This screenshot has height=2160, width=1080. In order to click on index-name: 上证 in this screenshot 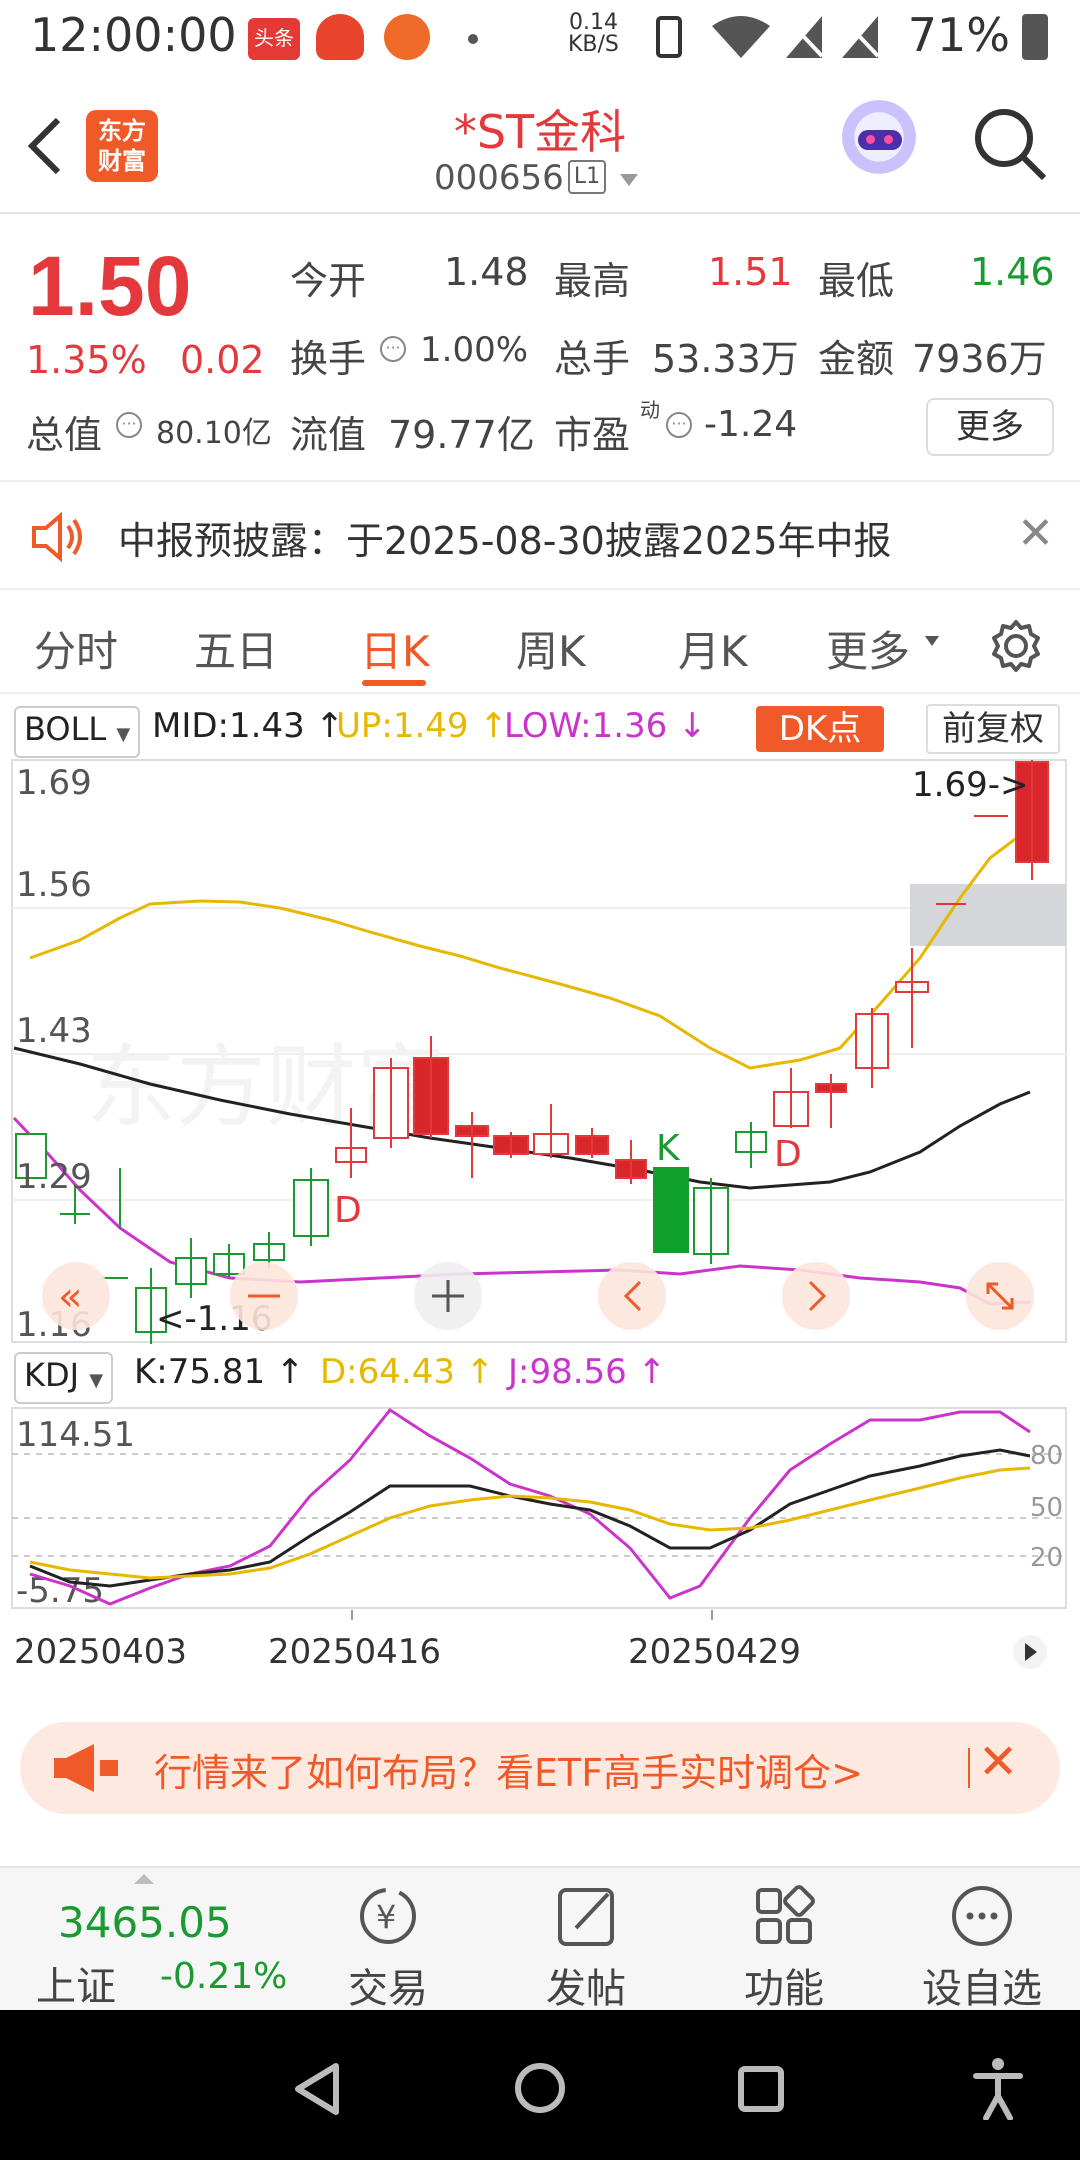, I will do `click(76, 1983)`.